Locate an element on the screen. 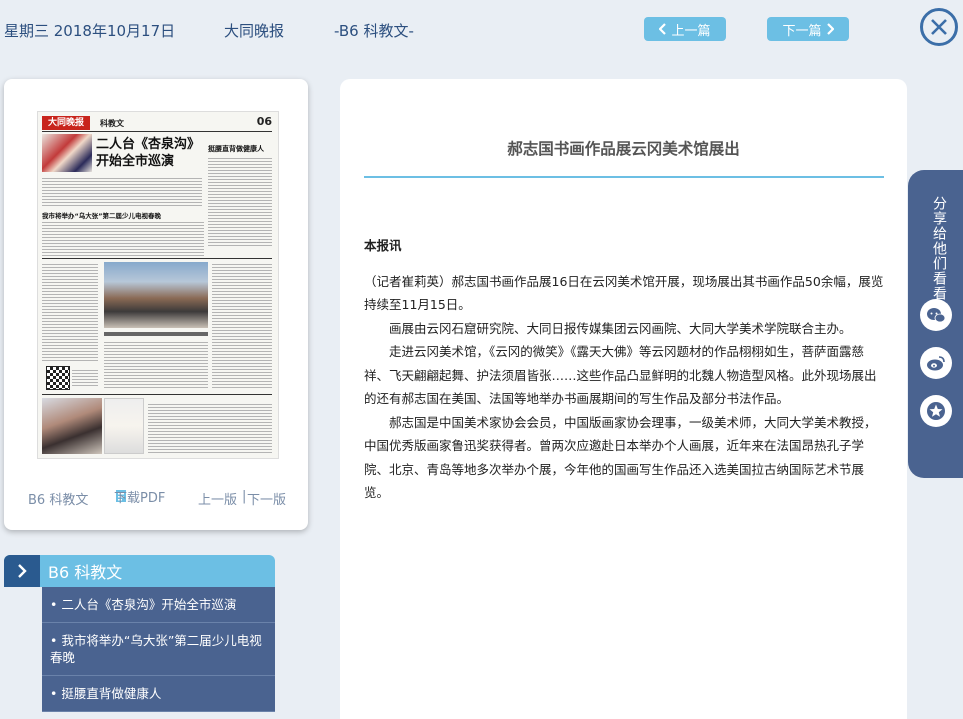  section-name: -B6 科教文- is located at coordinates (374, 31).